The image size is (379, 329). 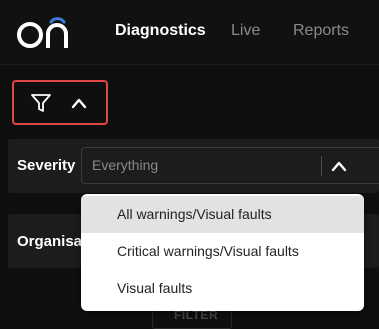 I want to click on severity-select-placeholder: Everything, so click(x=125, y=165).